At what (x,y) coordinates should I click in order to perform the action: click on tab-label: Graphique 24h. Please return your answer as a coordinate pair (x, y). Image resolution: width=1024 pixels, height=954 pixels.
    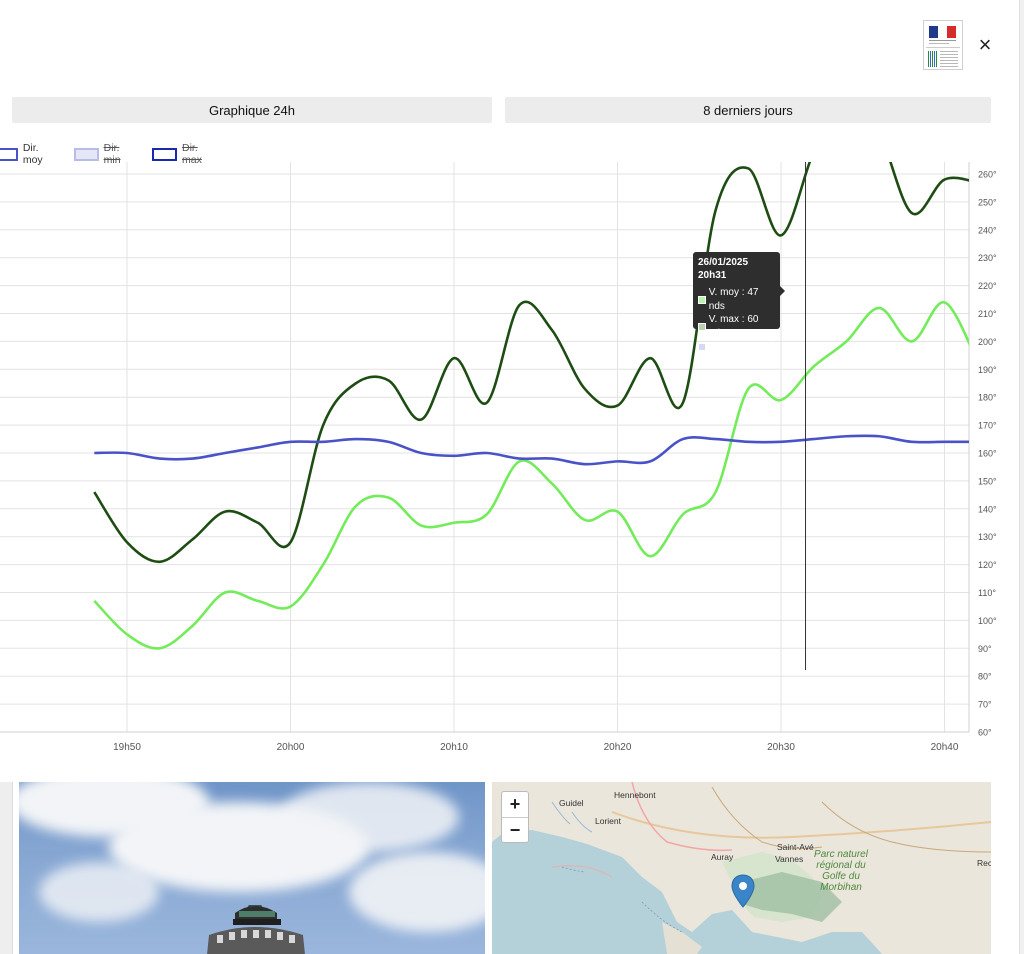
    Looking at the image, I should click on (251, 110).